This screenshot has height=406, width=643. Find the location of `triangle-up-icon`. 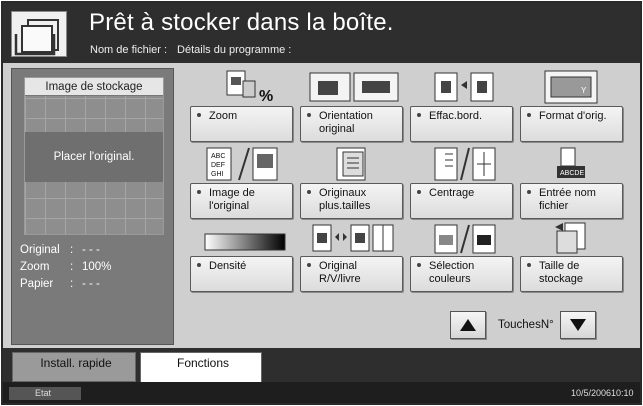

triangle-up-icon is located at coordinates (468, 325).